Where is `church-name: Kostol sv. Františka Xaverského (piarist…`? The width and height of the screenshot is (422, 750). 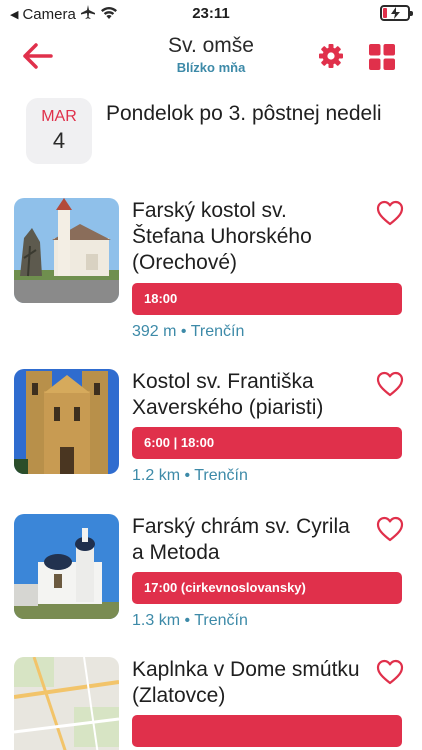 church-name: Kostol sv. Františka Xaverského (piarist… is located at coordinates (228, 394).